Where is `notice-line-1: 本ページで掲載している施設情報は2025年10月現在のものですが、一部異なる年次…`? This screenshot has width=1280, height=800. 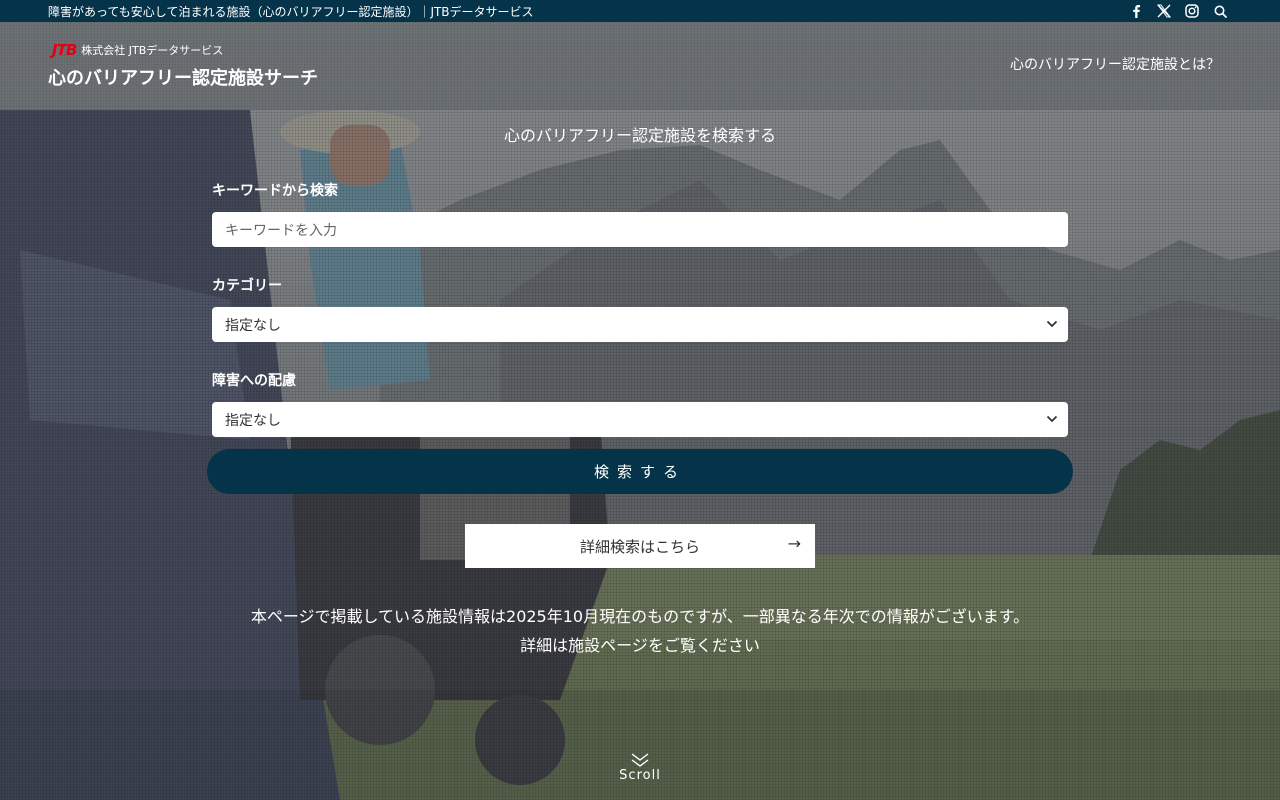
notice-line-1: 本ページで掲載している施設情報は2025年10月現在のものですが、一部異なる年次… is located at coordinates (640, 616).